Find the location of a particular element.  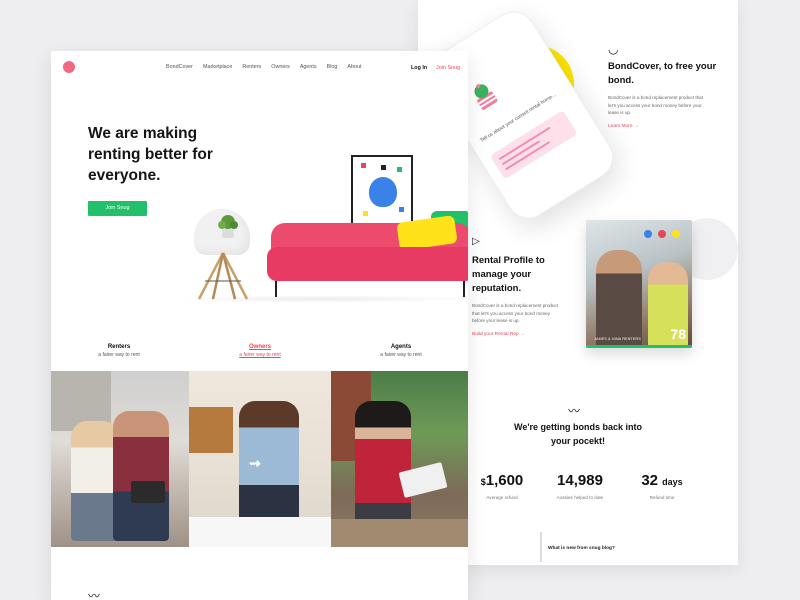

floor-shadow is located at coordinates (319, 299).